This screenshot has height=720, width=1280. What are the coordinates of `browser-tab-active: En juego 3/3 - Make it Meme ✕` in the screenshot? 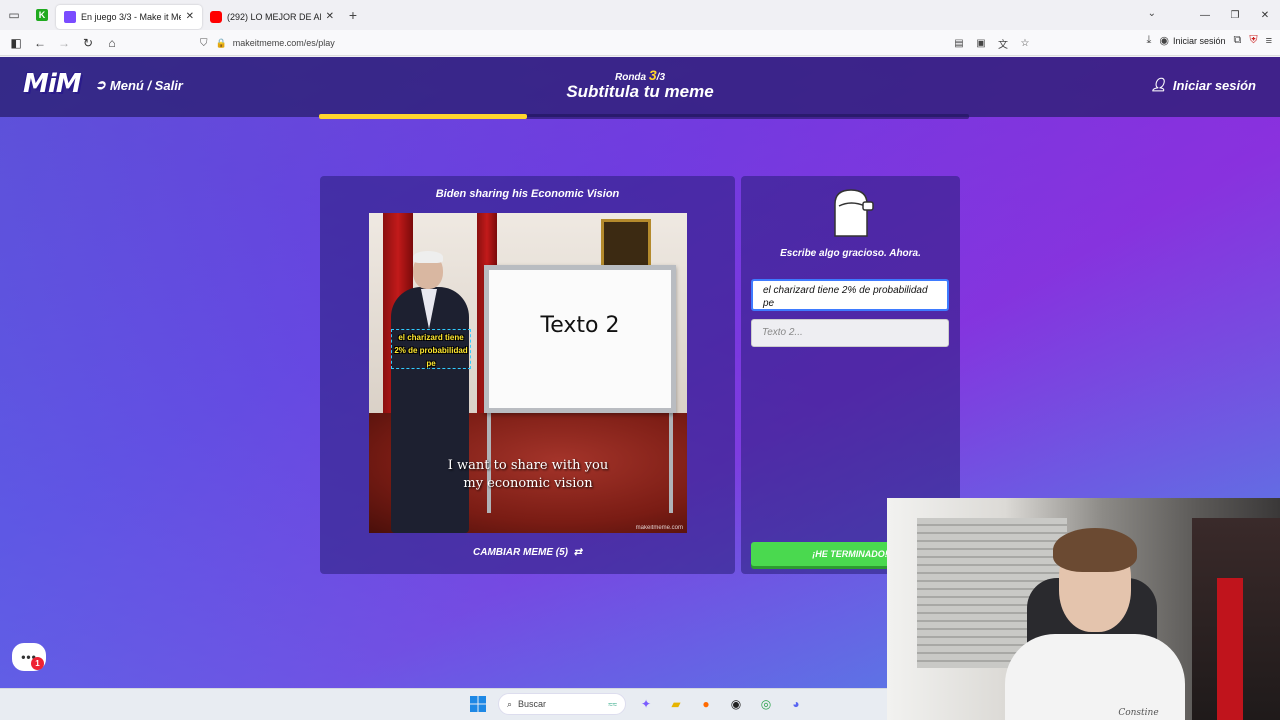 It's located at (129, 16).